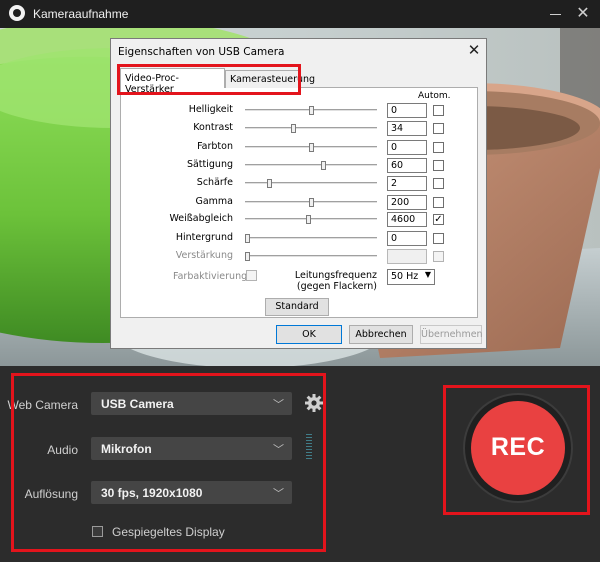 The width and height of the screenshot is (600, 562). What do you see at coordinates (583, 14) in the screenshot?
I see `close-button: ✕` at bounding box center [583, 14].